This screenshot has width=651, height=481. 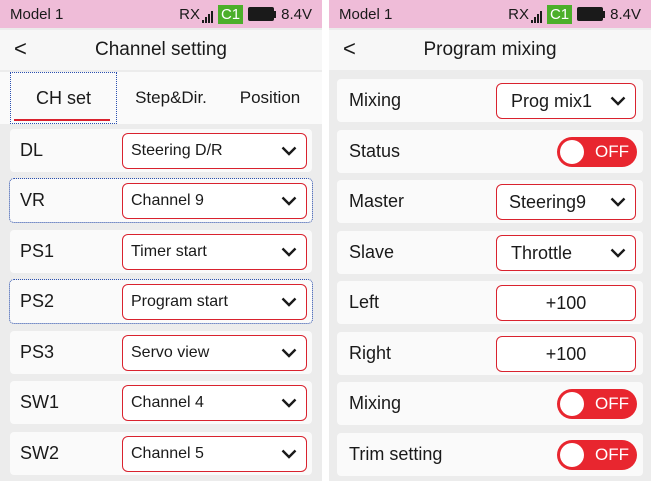 I want to click on selected-value: Servo view, so click(x=170, y=352).